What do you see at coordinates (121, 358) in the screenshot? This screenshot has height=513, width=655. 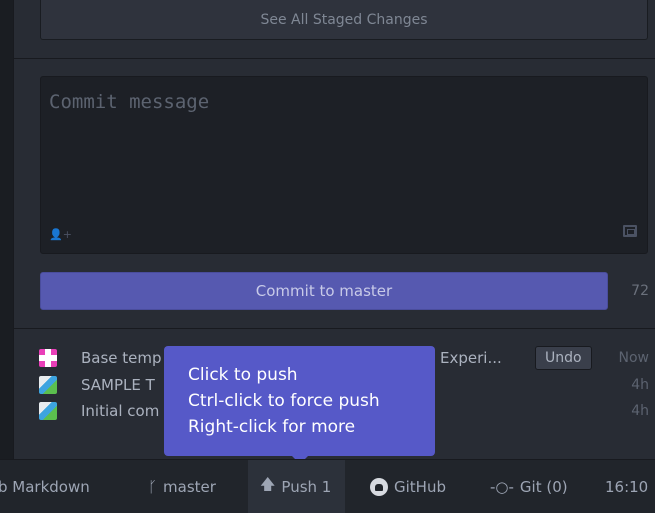 I see `commit-message: Base temp` at bounding box center [121, 358].